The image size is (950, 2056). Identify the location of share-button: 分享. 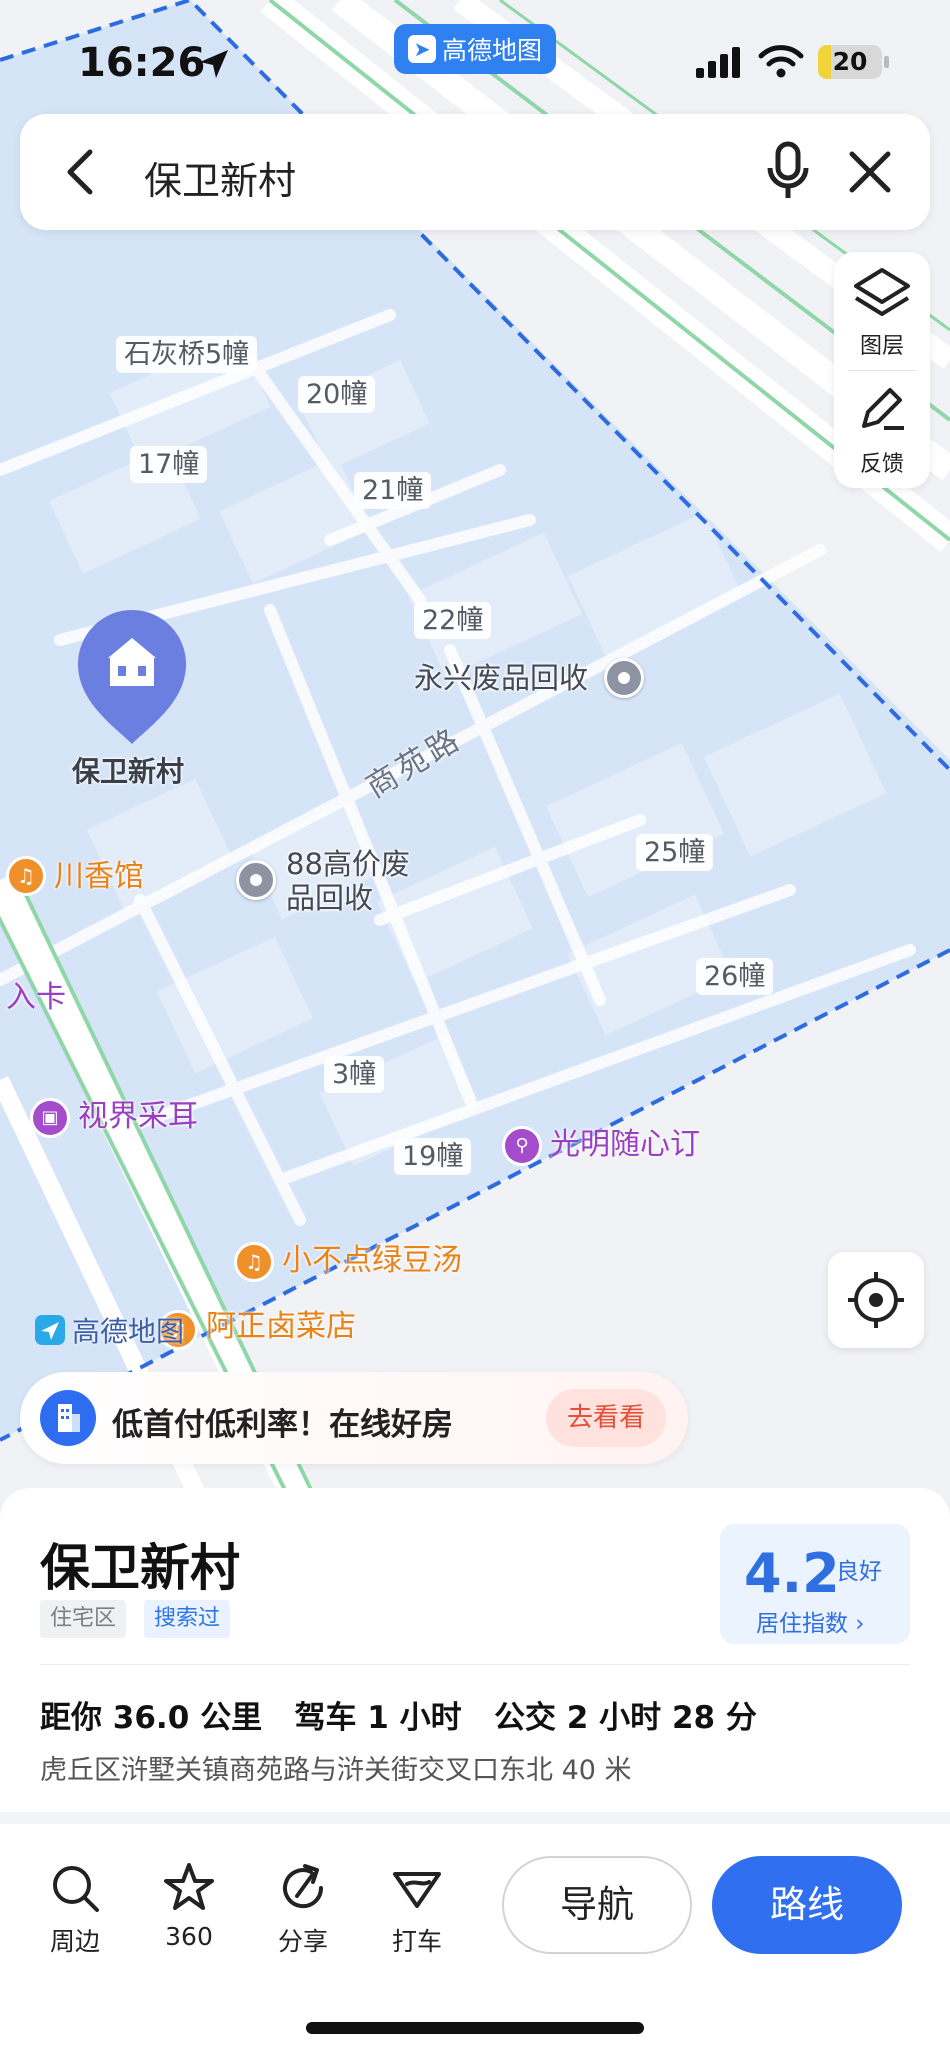
(303, 1909).